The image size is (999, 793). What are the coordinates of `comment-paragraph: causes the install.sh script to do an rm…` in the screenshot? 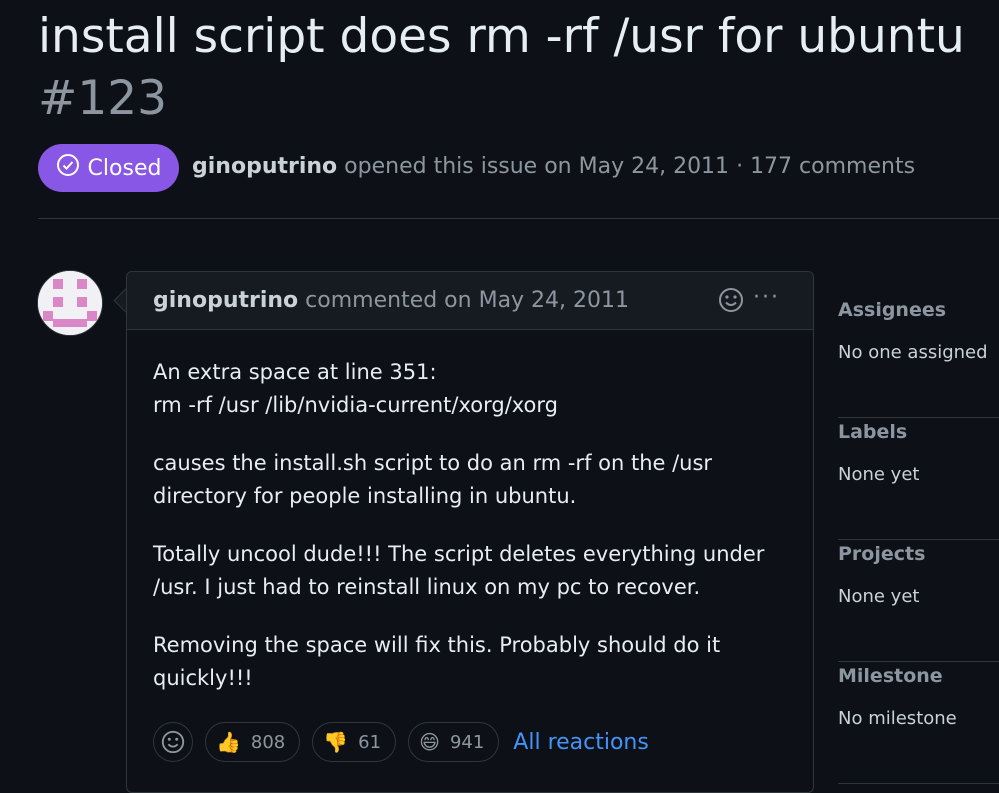 It's located at (473, 480).